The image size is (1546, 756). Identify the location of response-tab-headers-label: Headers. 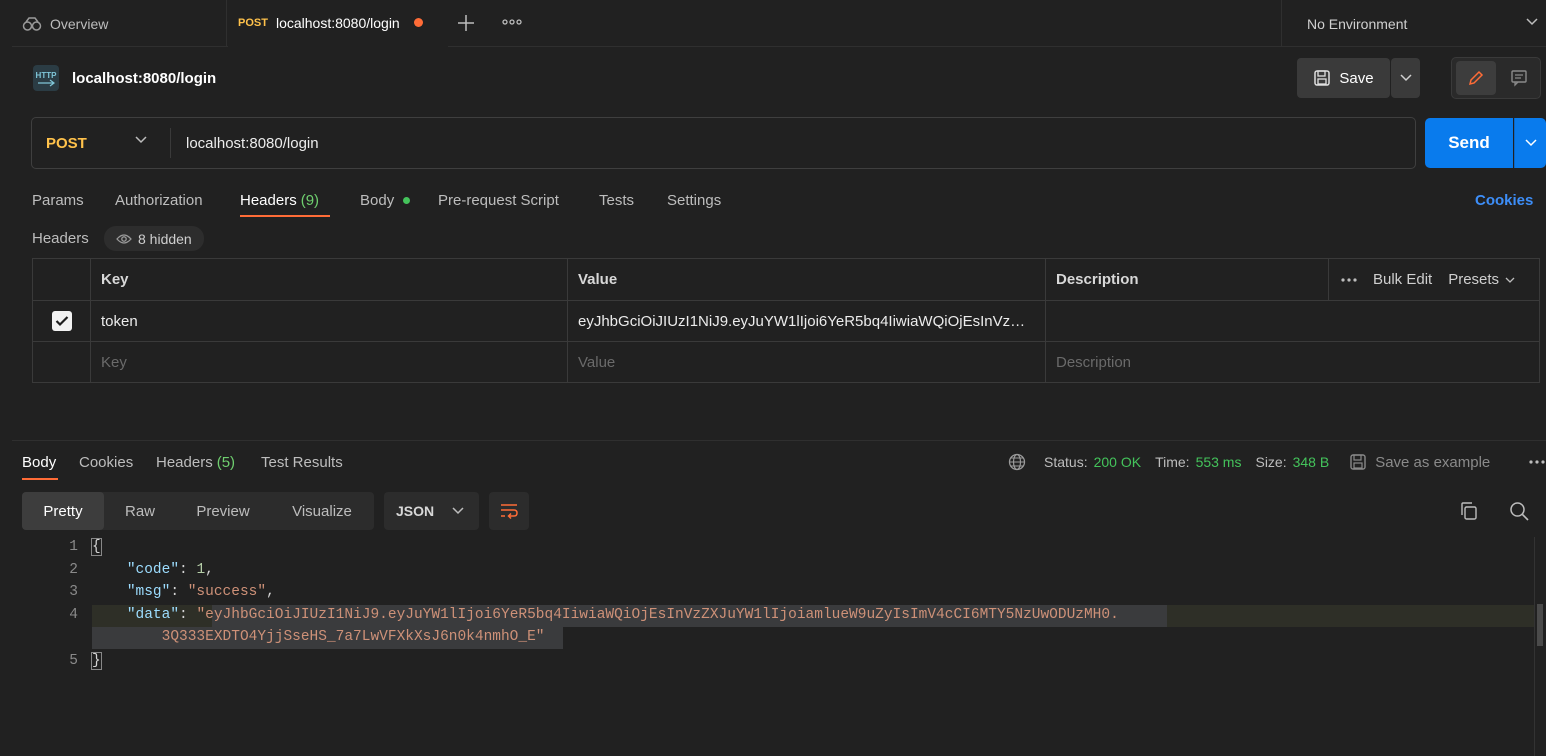
(184, 462).